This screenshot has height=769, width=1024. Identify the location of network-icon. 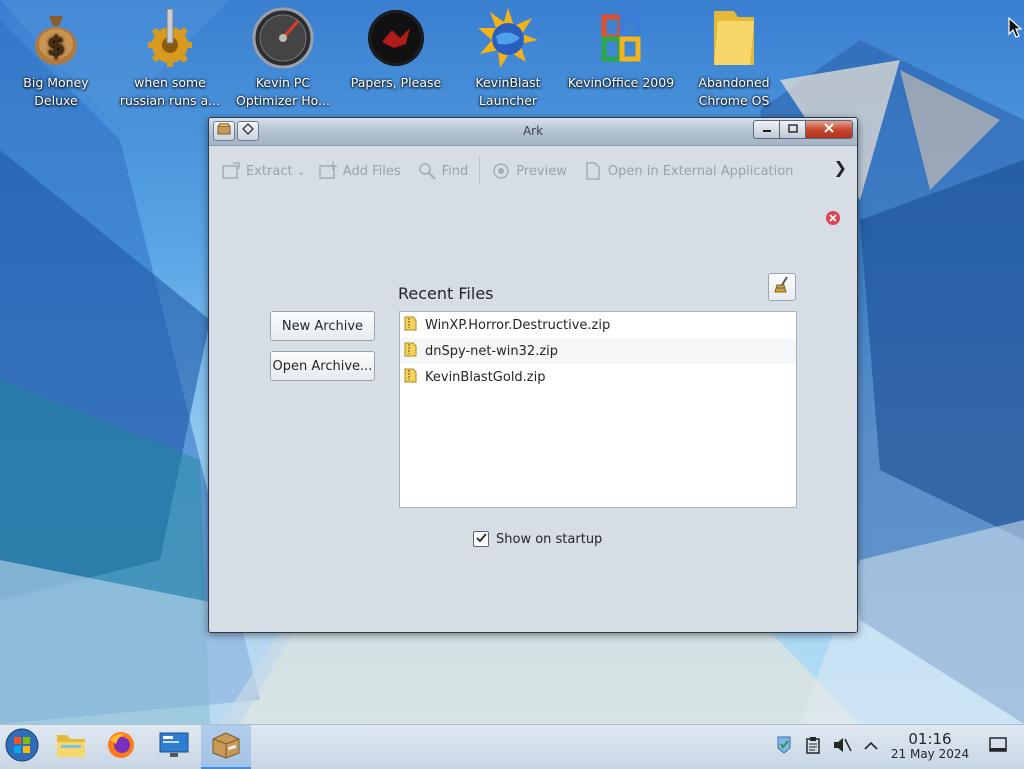
(784, 747).